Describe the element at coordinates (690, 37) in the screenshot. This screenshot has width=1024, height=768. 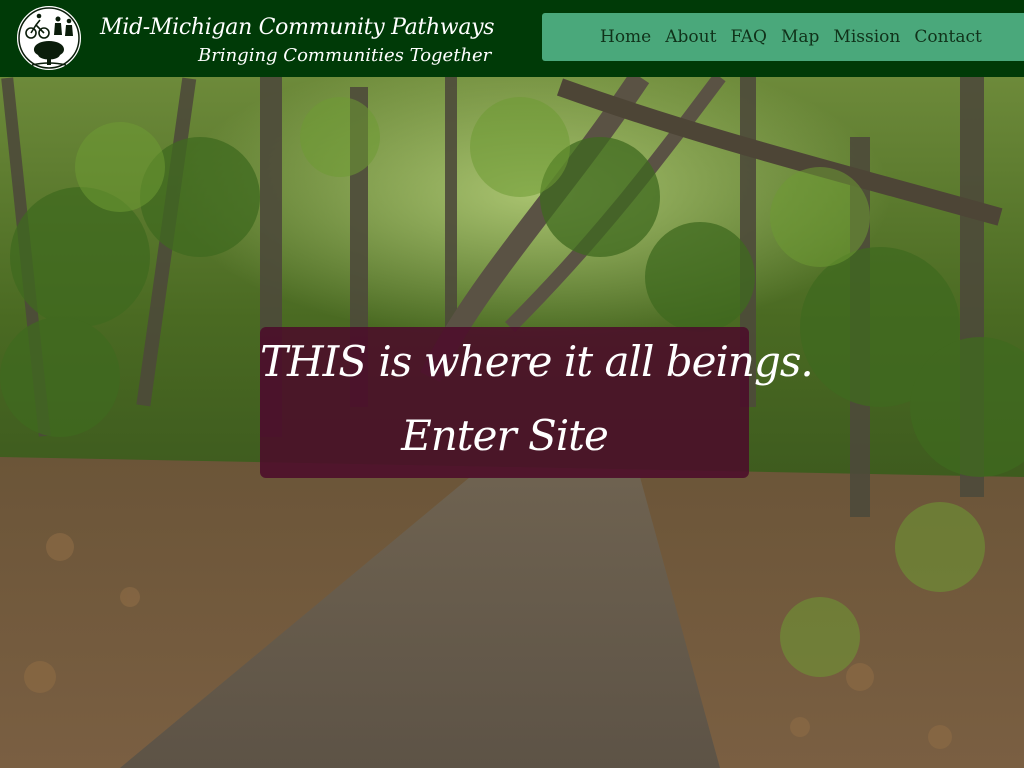
I see `nav-about-link: About` at that location.